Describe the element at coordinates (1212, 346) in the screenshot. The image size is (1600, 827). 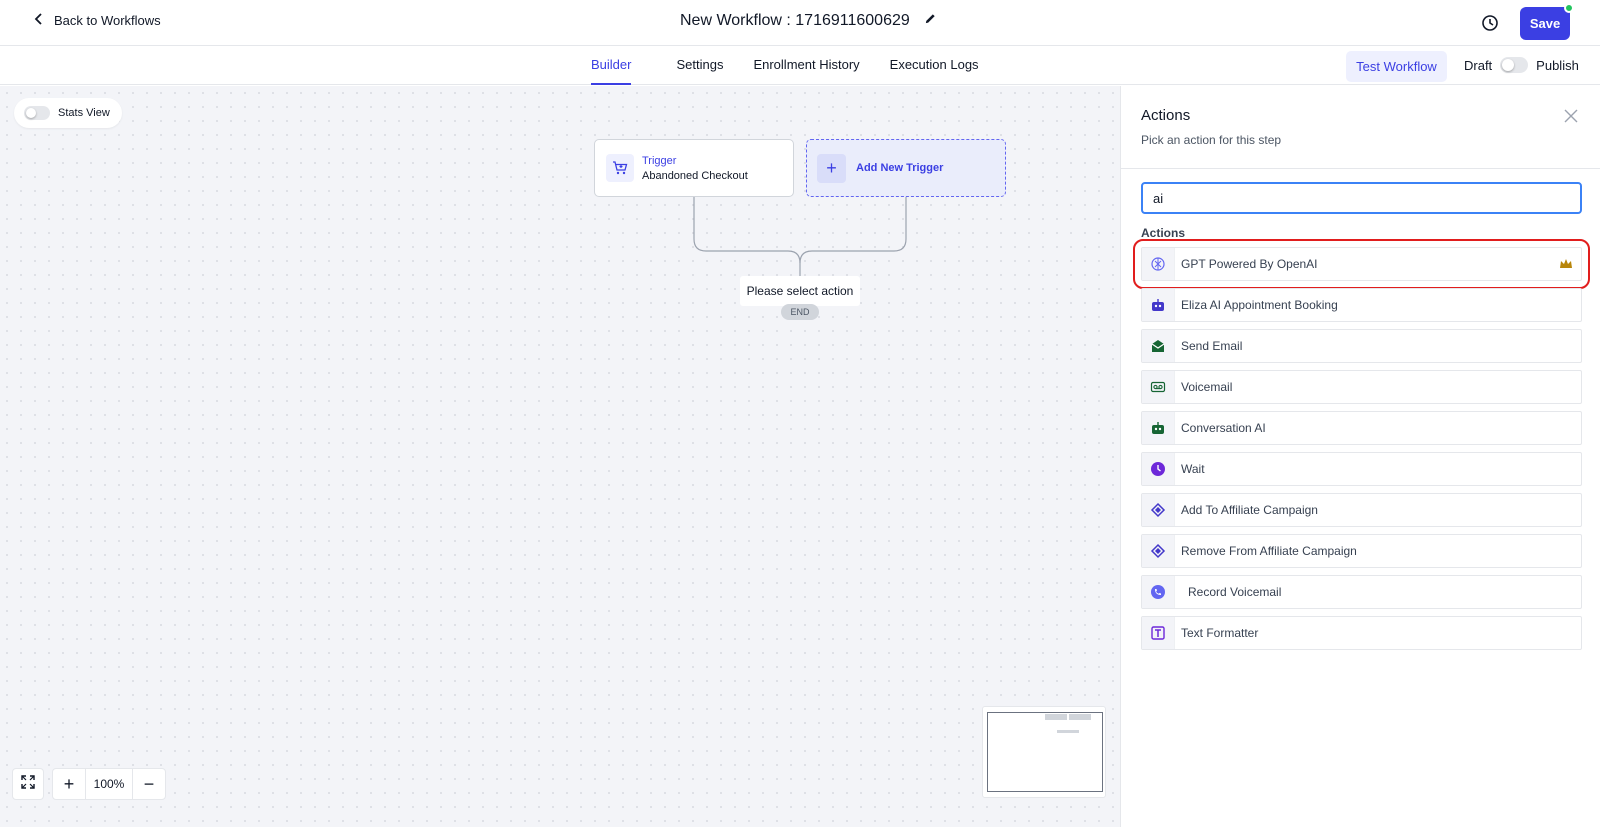
I see `action-label: Send Email` at that location.